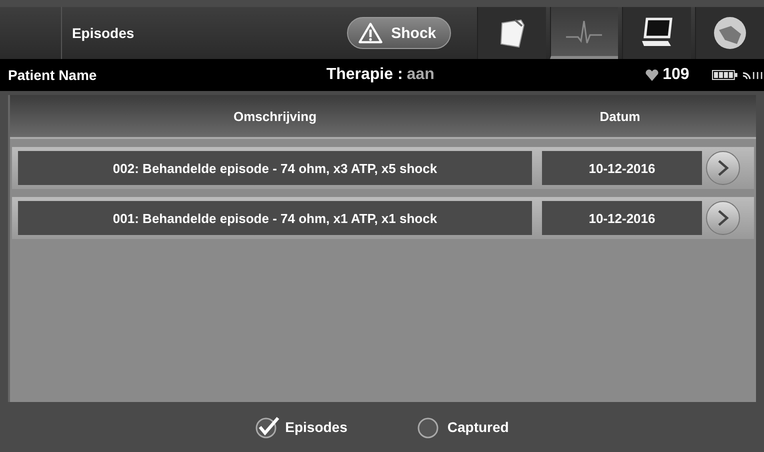  What do you see at coordinates (620, 116) in the screenshot?
I see `column-header: Datum` at bounding box center [620, 116].